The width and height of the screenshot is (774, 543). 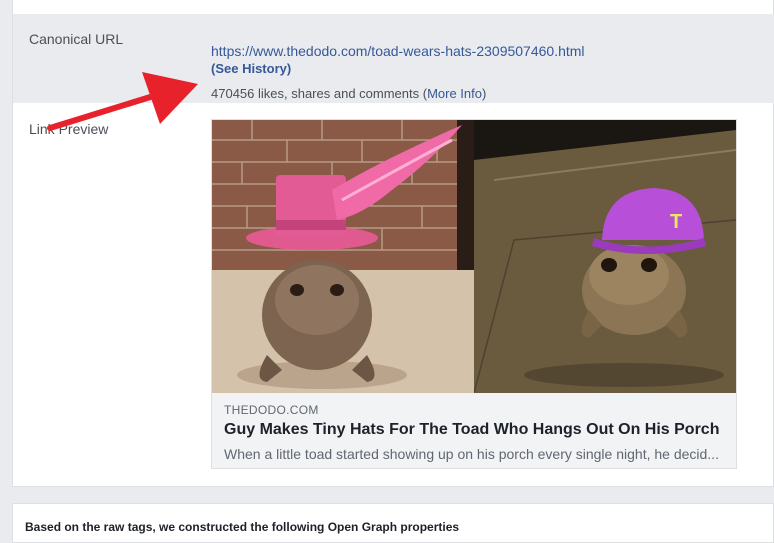 What do you see at coordinates (251, 68) in the screenshot?
I see `see-history-link: (See History)` at bounding box center [251, 68].